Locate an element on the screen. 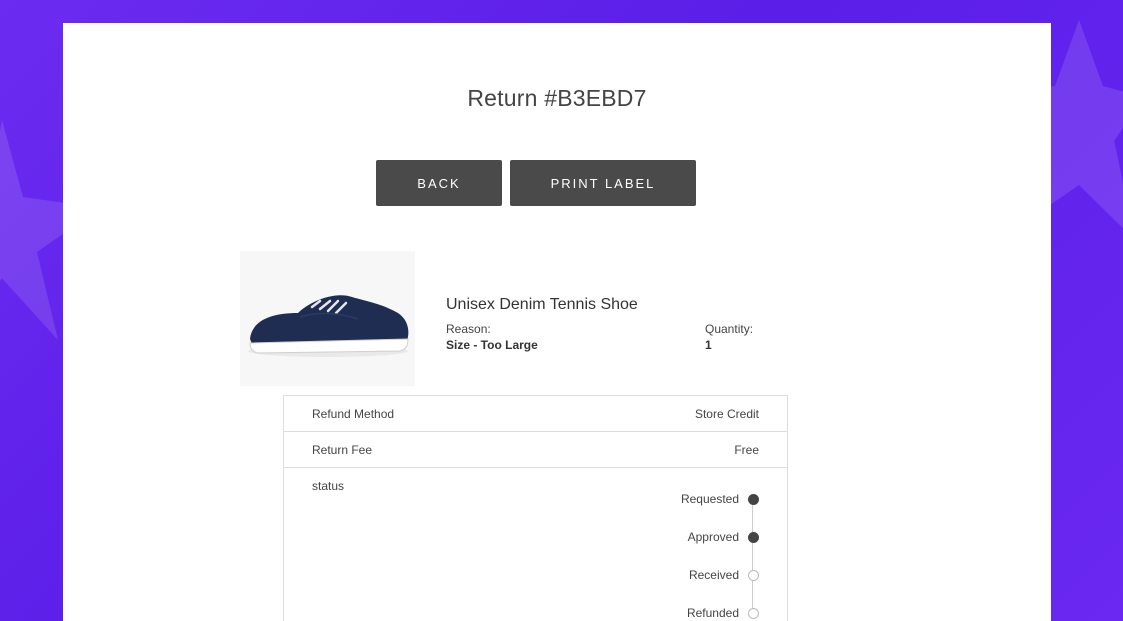 The image size is (1123, 621). product-name: Unisex Denim Tennis Shoe is located at coordinates (542, 304).